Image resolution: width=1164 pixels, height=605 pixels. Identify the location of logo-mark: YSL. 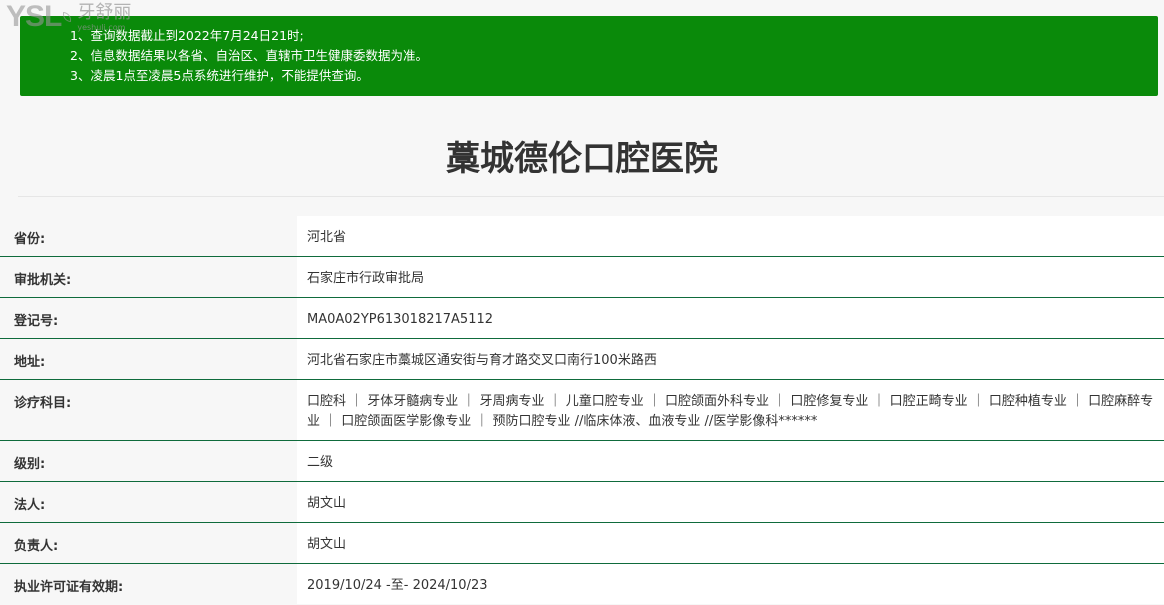
(34, 16).